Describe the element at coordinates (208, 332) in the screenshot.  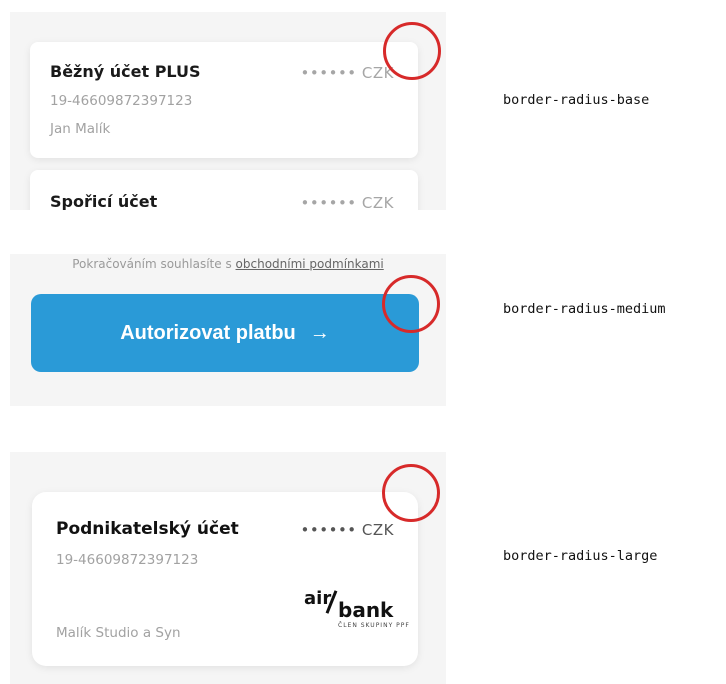
I see `authorize-payment-label: Autorizovat platbu` at that location.